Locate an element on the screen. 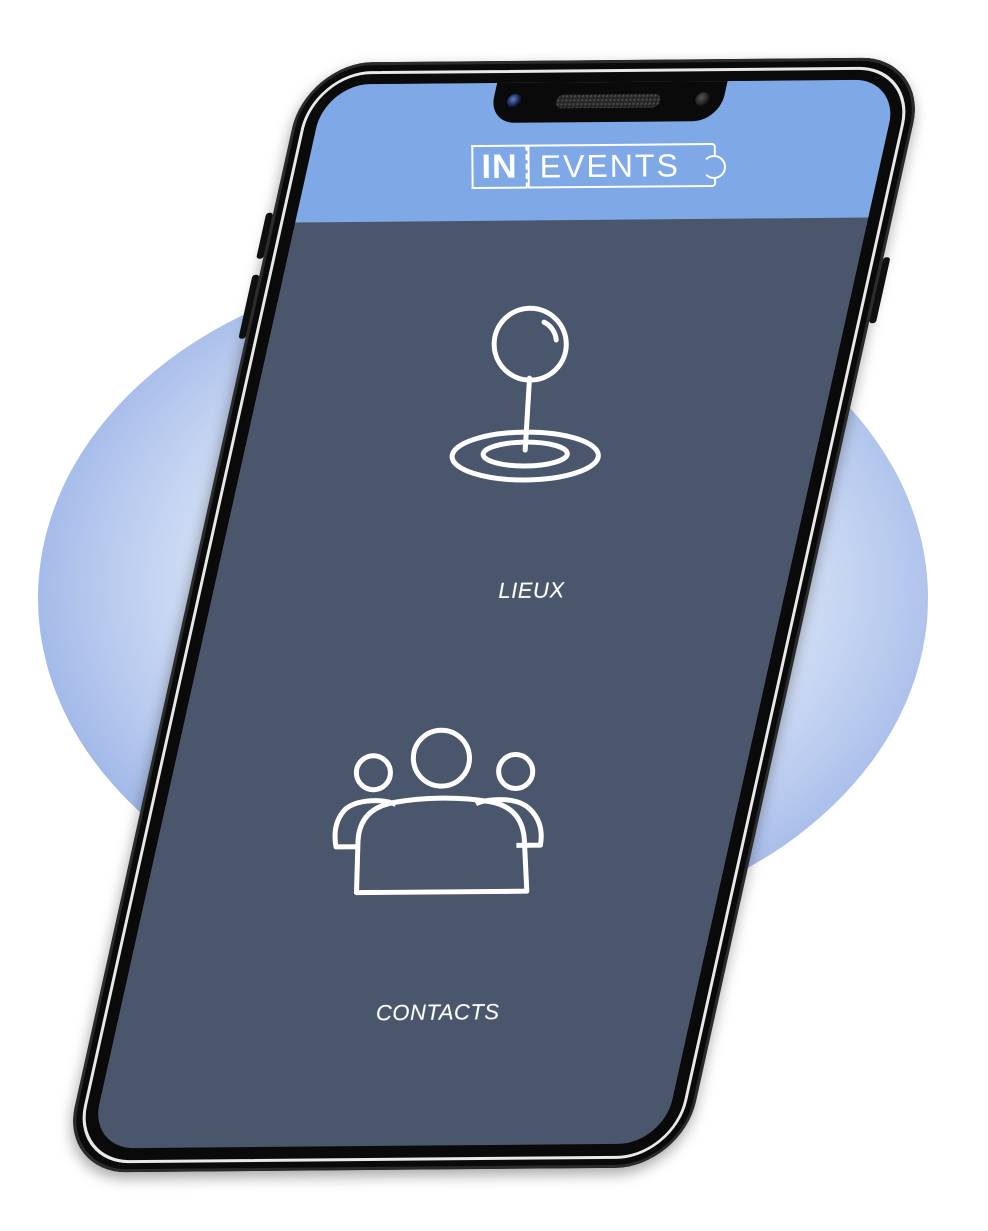 The height and width of the screenshot is (1231, 988). ticket-notch-icon is located at coordinates (714, 167).